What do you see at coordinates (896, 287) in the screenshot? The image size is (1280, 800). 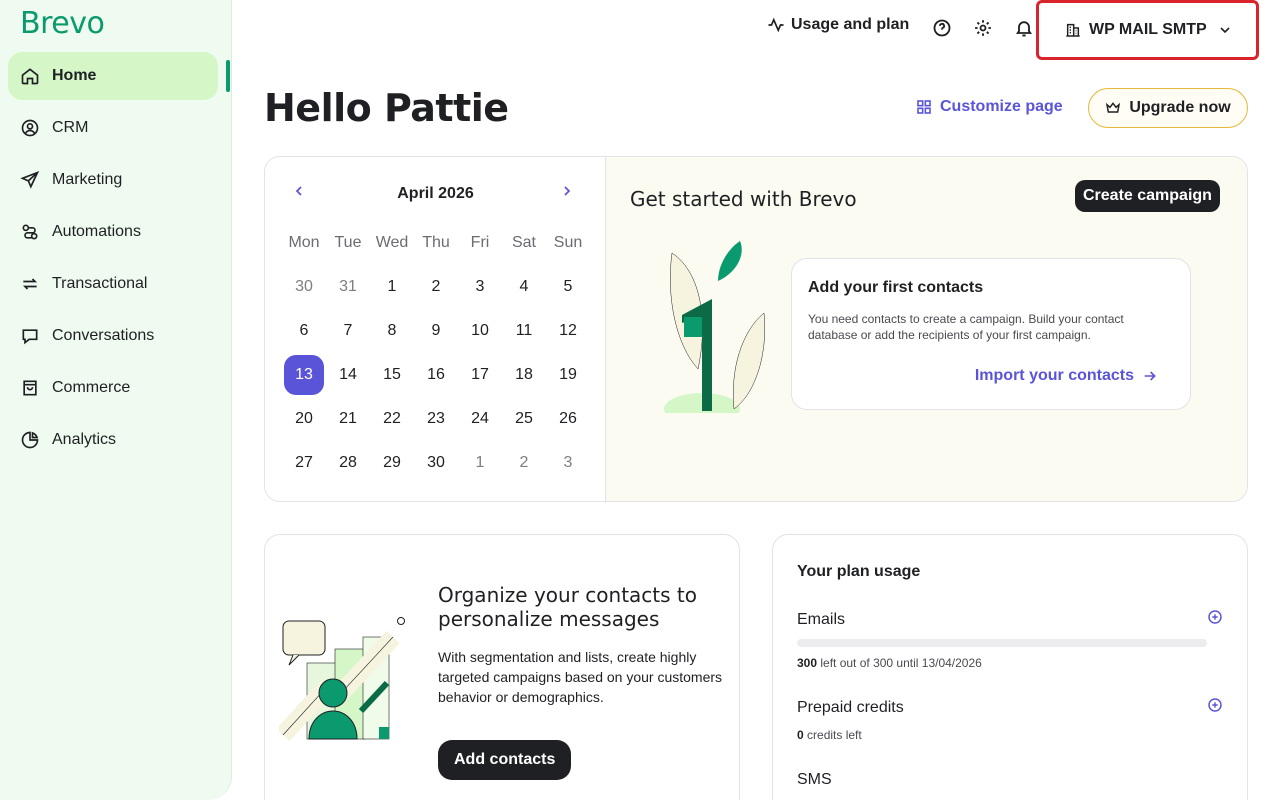 I see `add-contacts-card-title: Add your first contacts` at bounding box center [896, 287].